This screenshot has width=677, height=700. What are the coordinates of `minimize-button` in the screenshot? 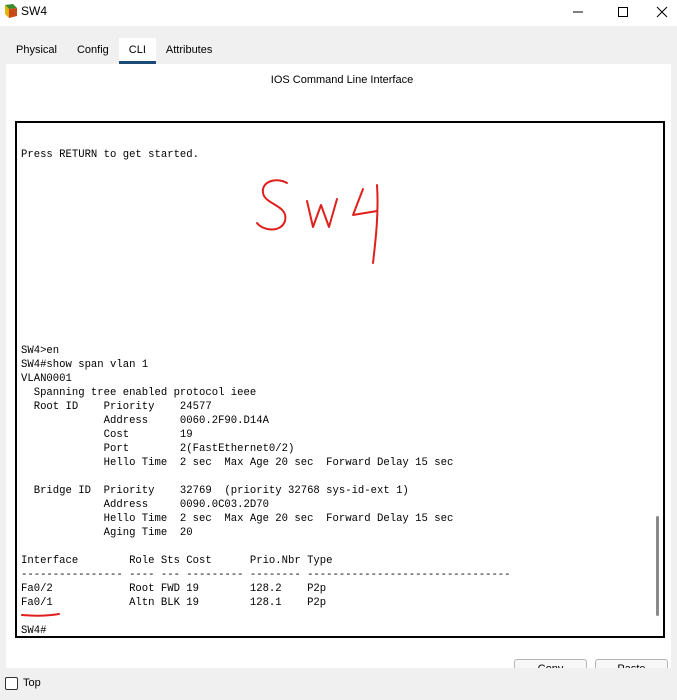 It's located at (578, 12).